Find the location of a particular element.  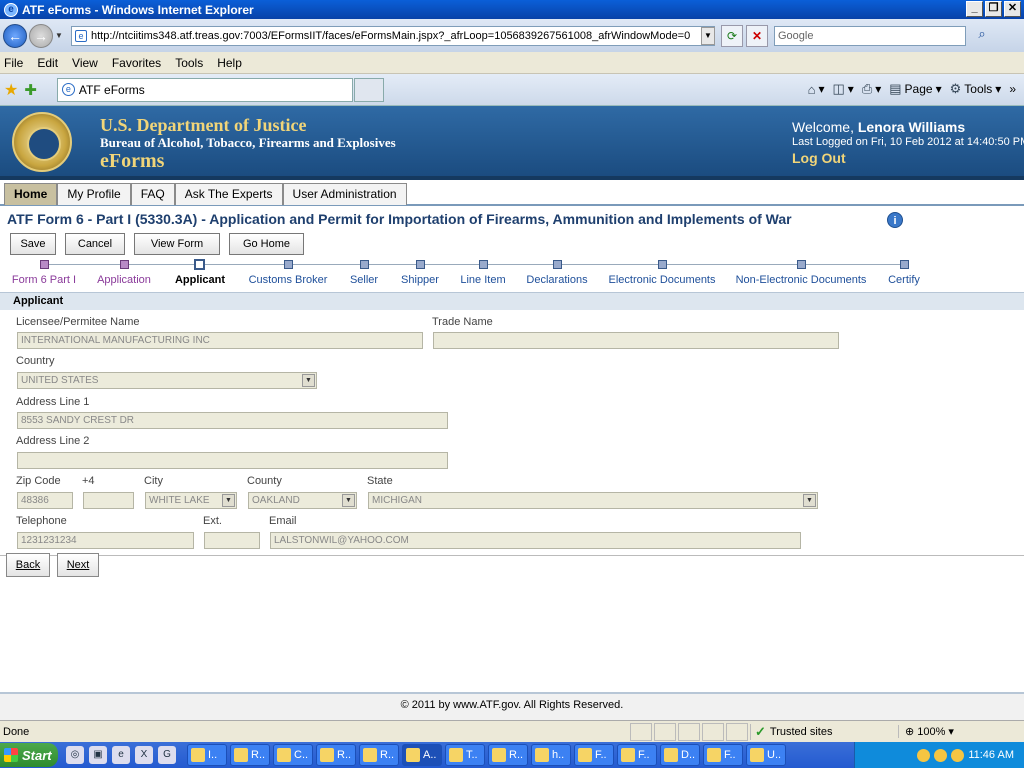

taskbar-window-button: A.. is located at coordinates (422, 755).